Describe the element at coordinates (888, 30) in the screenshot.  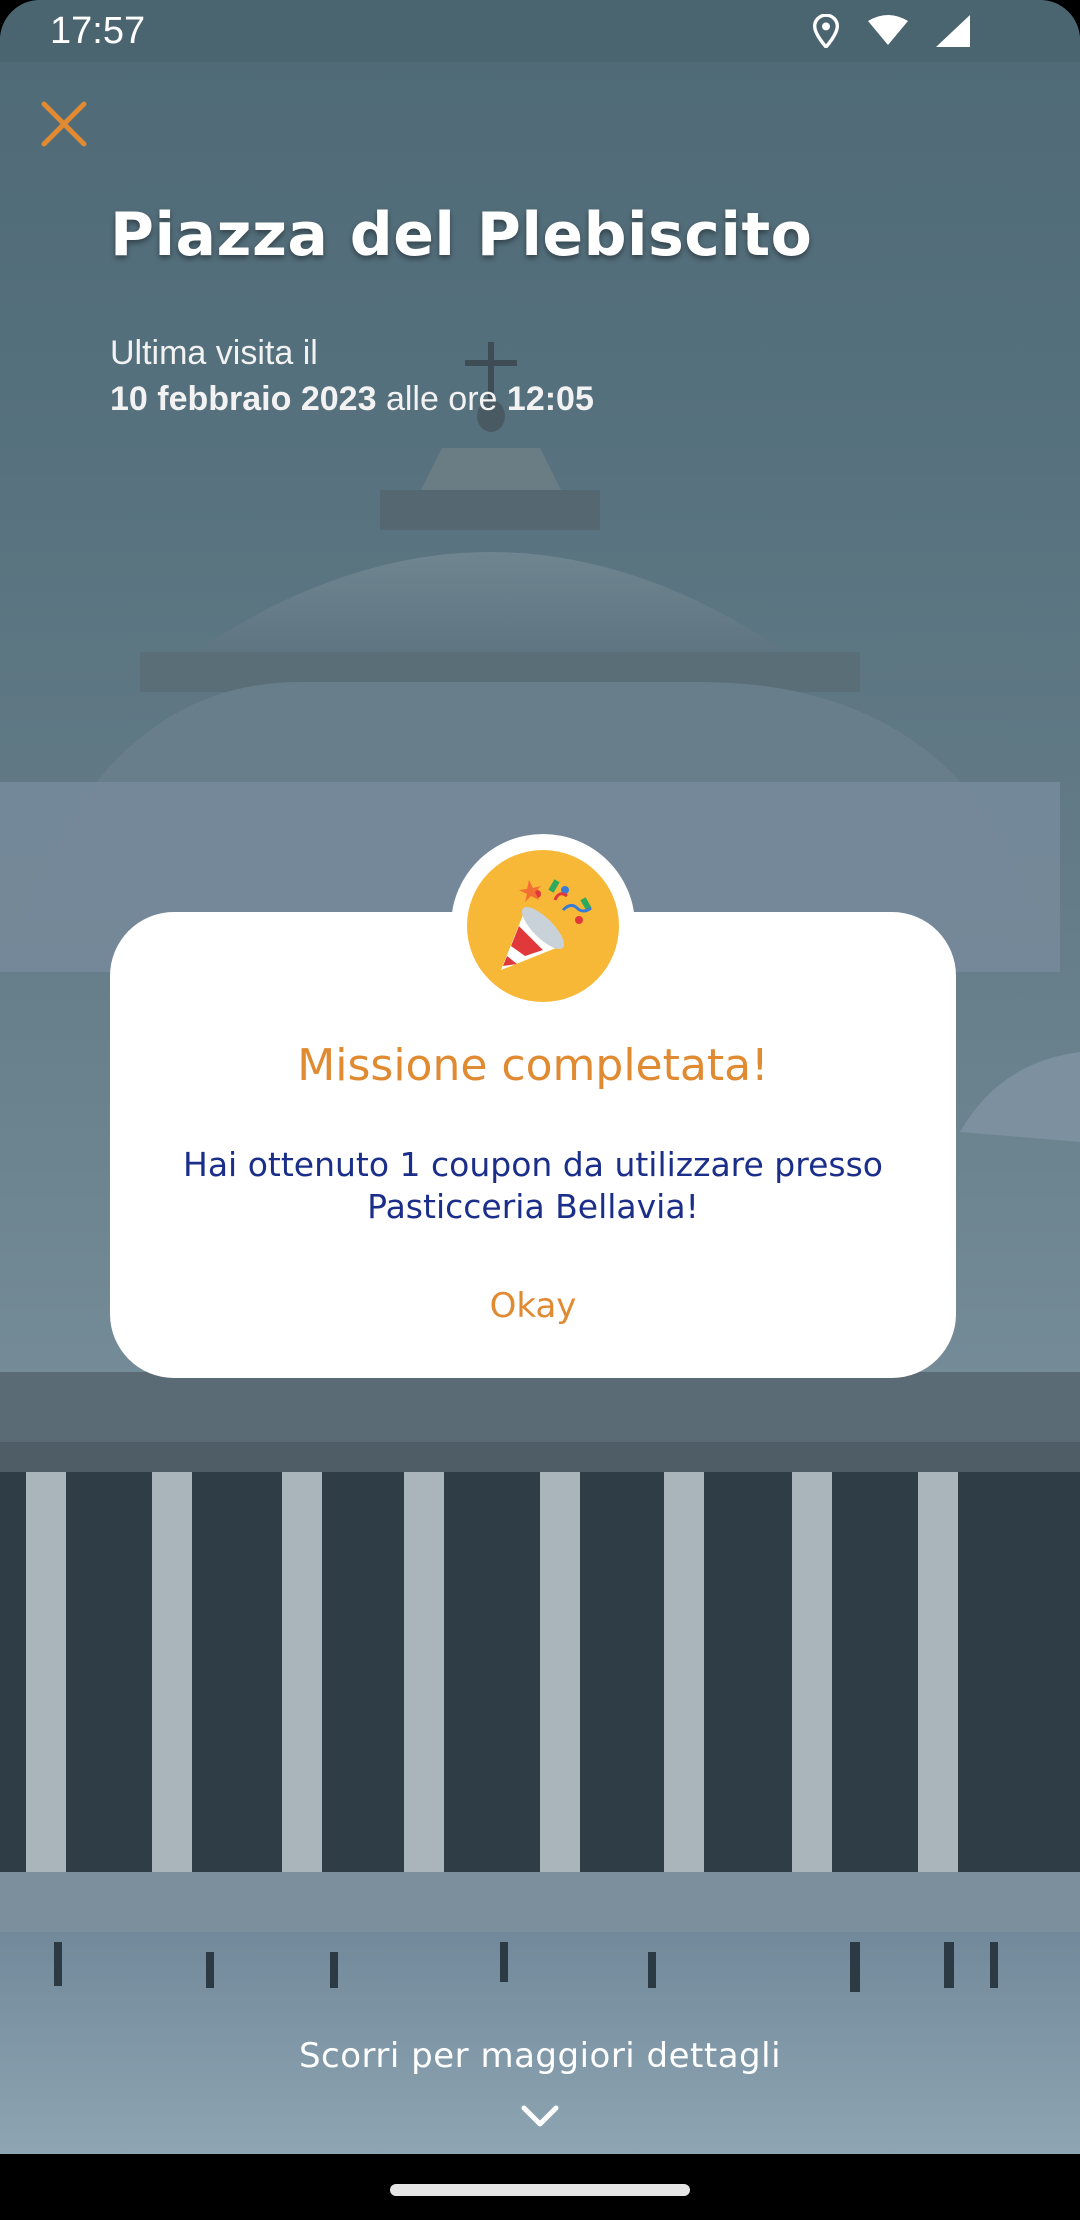
I see `wifi-icon` at that location.